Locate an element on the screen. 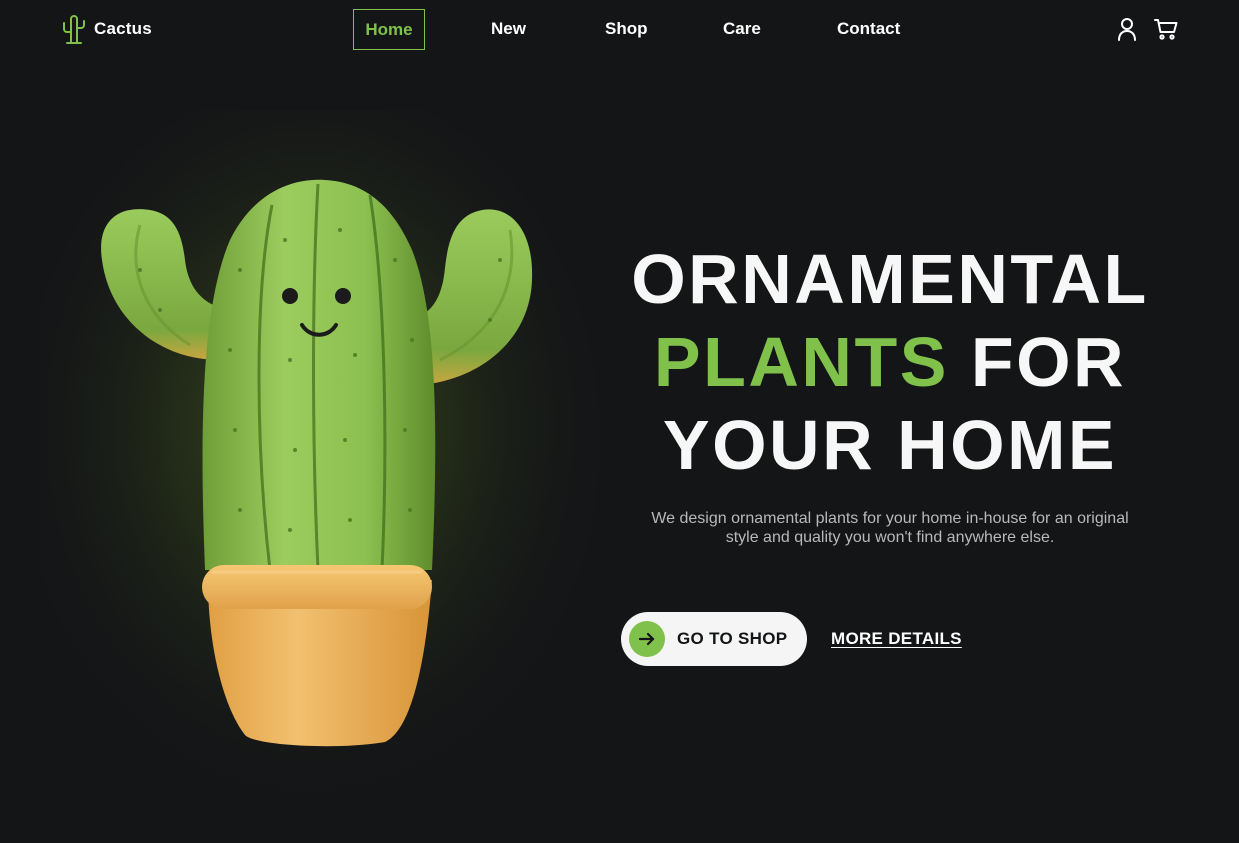  hero-actions: GO TO SHOP MORE DETAILS is located at coordinates (791, 639).